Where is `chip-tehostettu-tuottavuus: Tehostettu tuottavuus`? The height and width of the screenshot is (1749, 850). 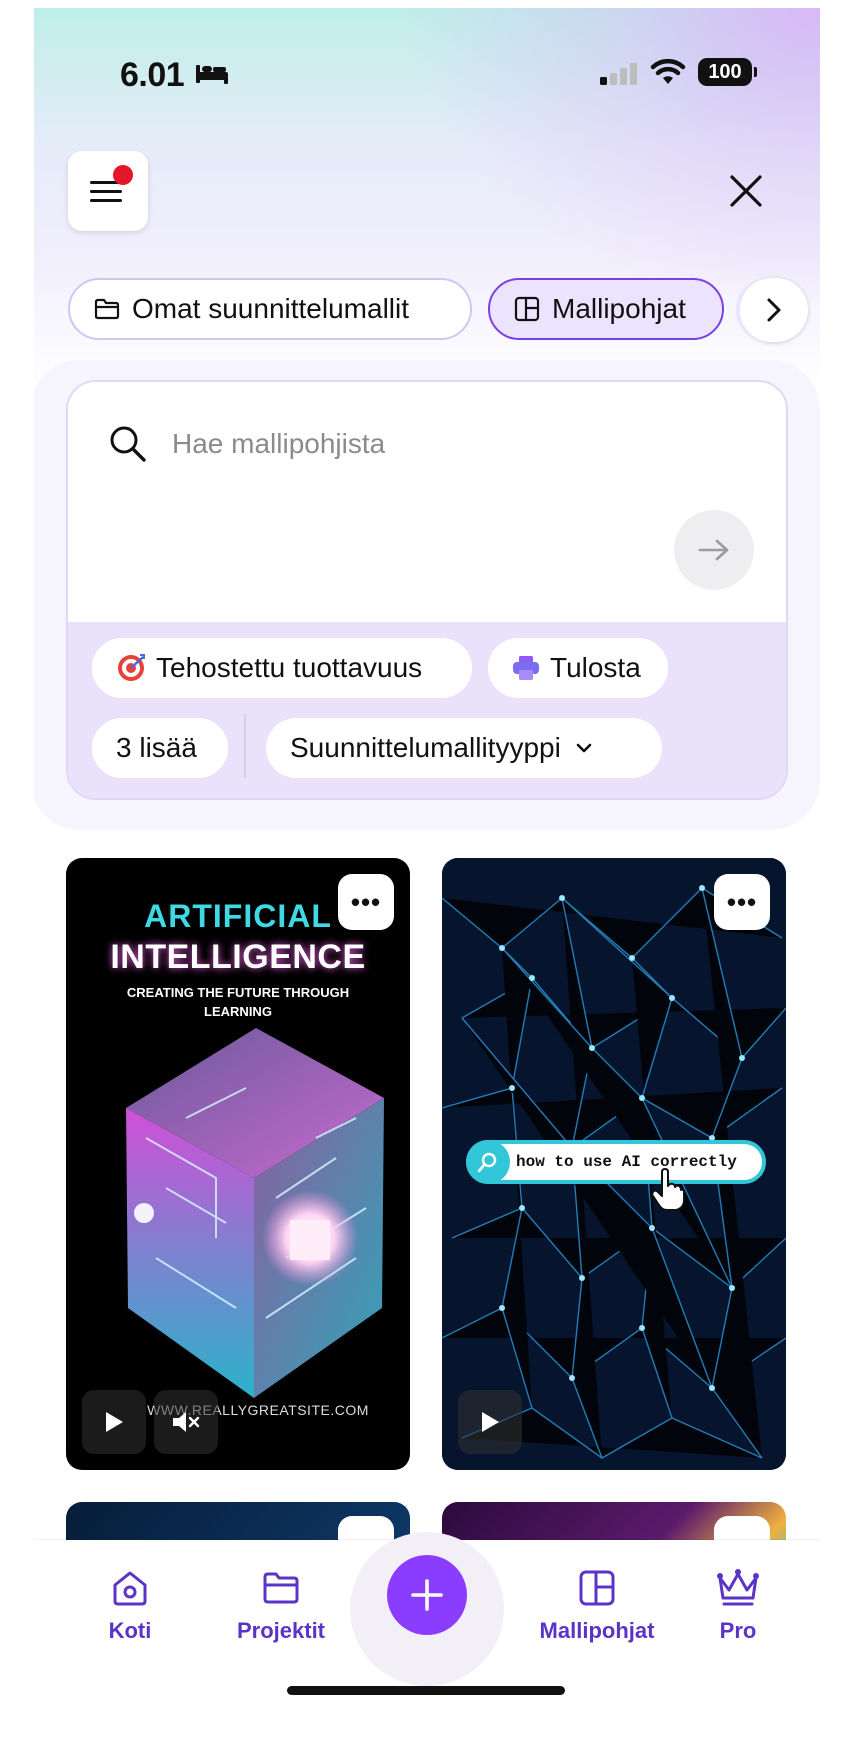
chip-tehostettu-tuottavuus: Tehostettu tuottavuus is located at coordinates (282, 668).